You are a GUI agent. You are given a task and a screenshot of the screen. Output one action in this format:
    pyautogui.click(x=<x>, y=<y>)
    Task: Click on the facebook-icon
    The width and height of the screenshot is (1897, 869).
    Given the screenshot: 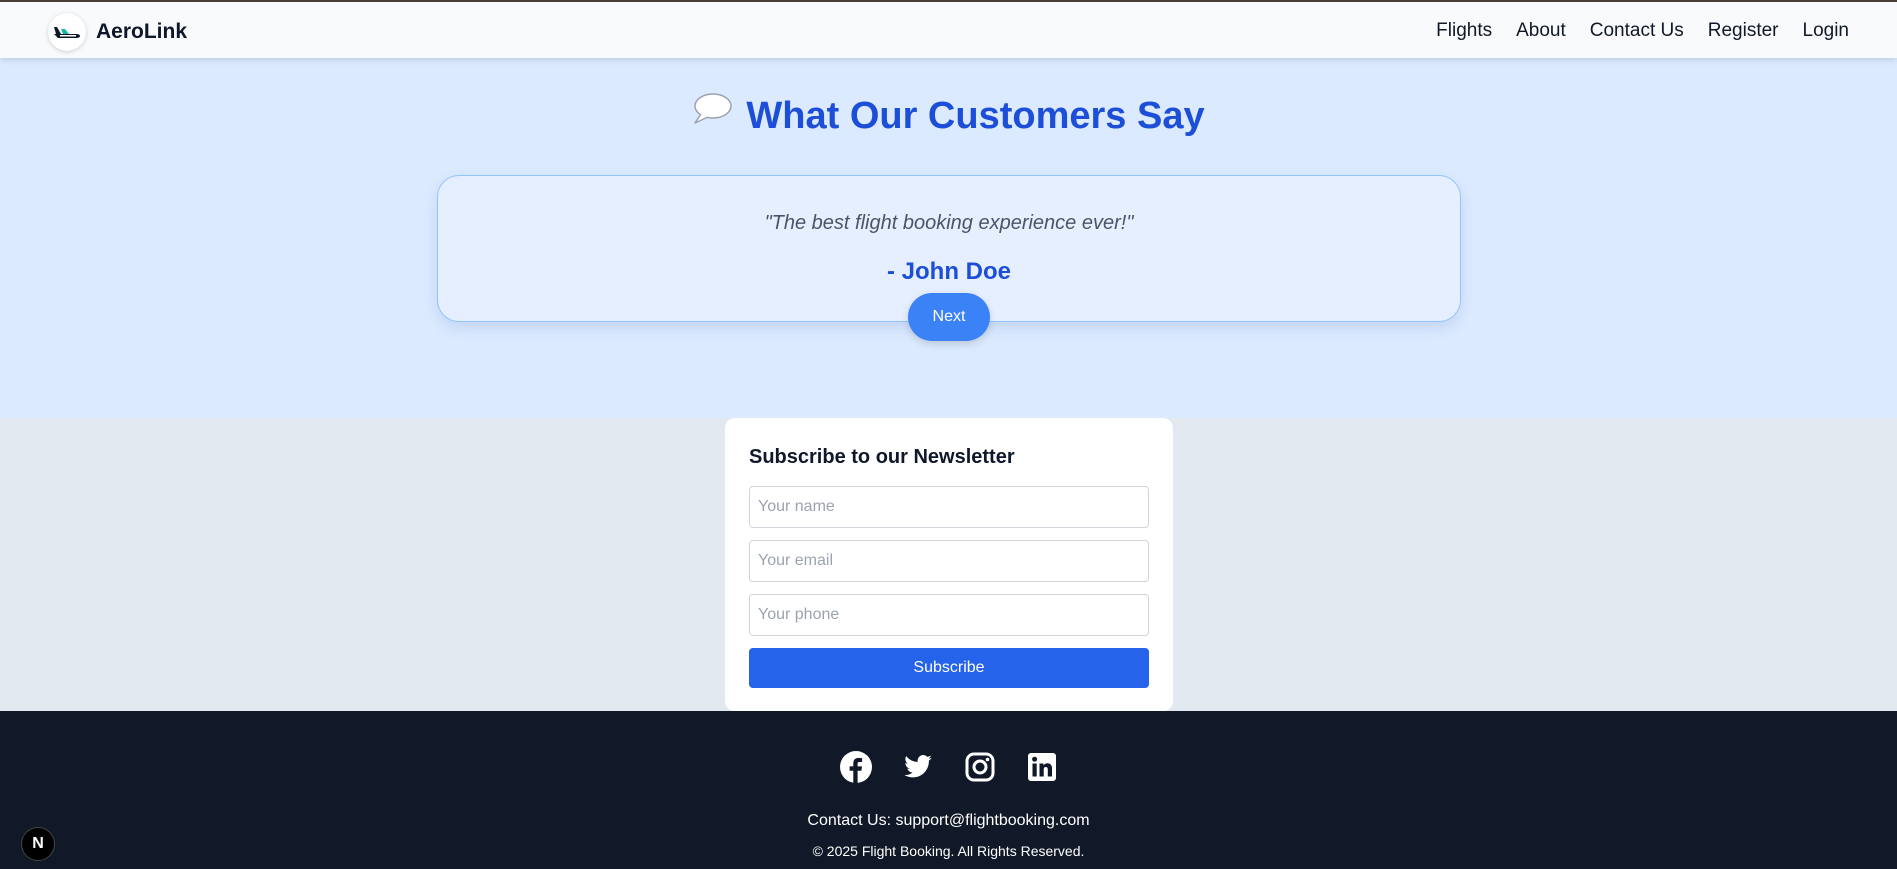 What is the action you would take?
    pyautogui.click(x=855, y=767)
    